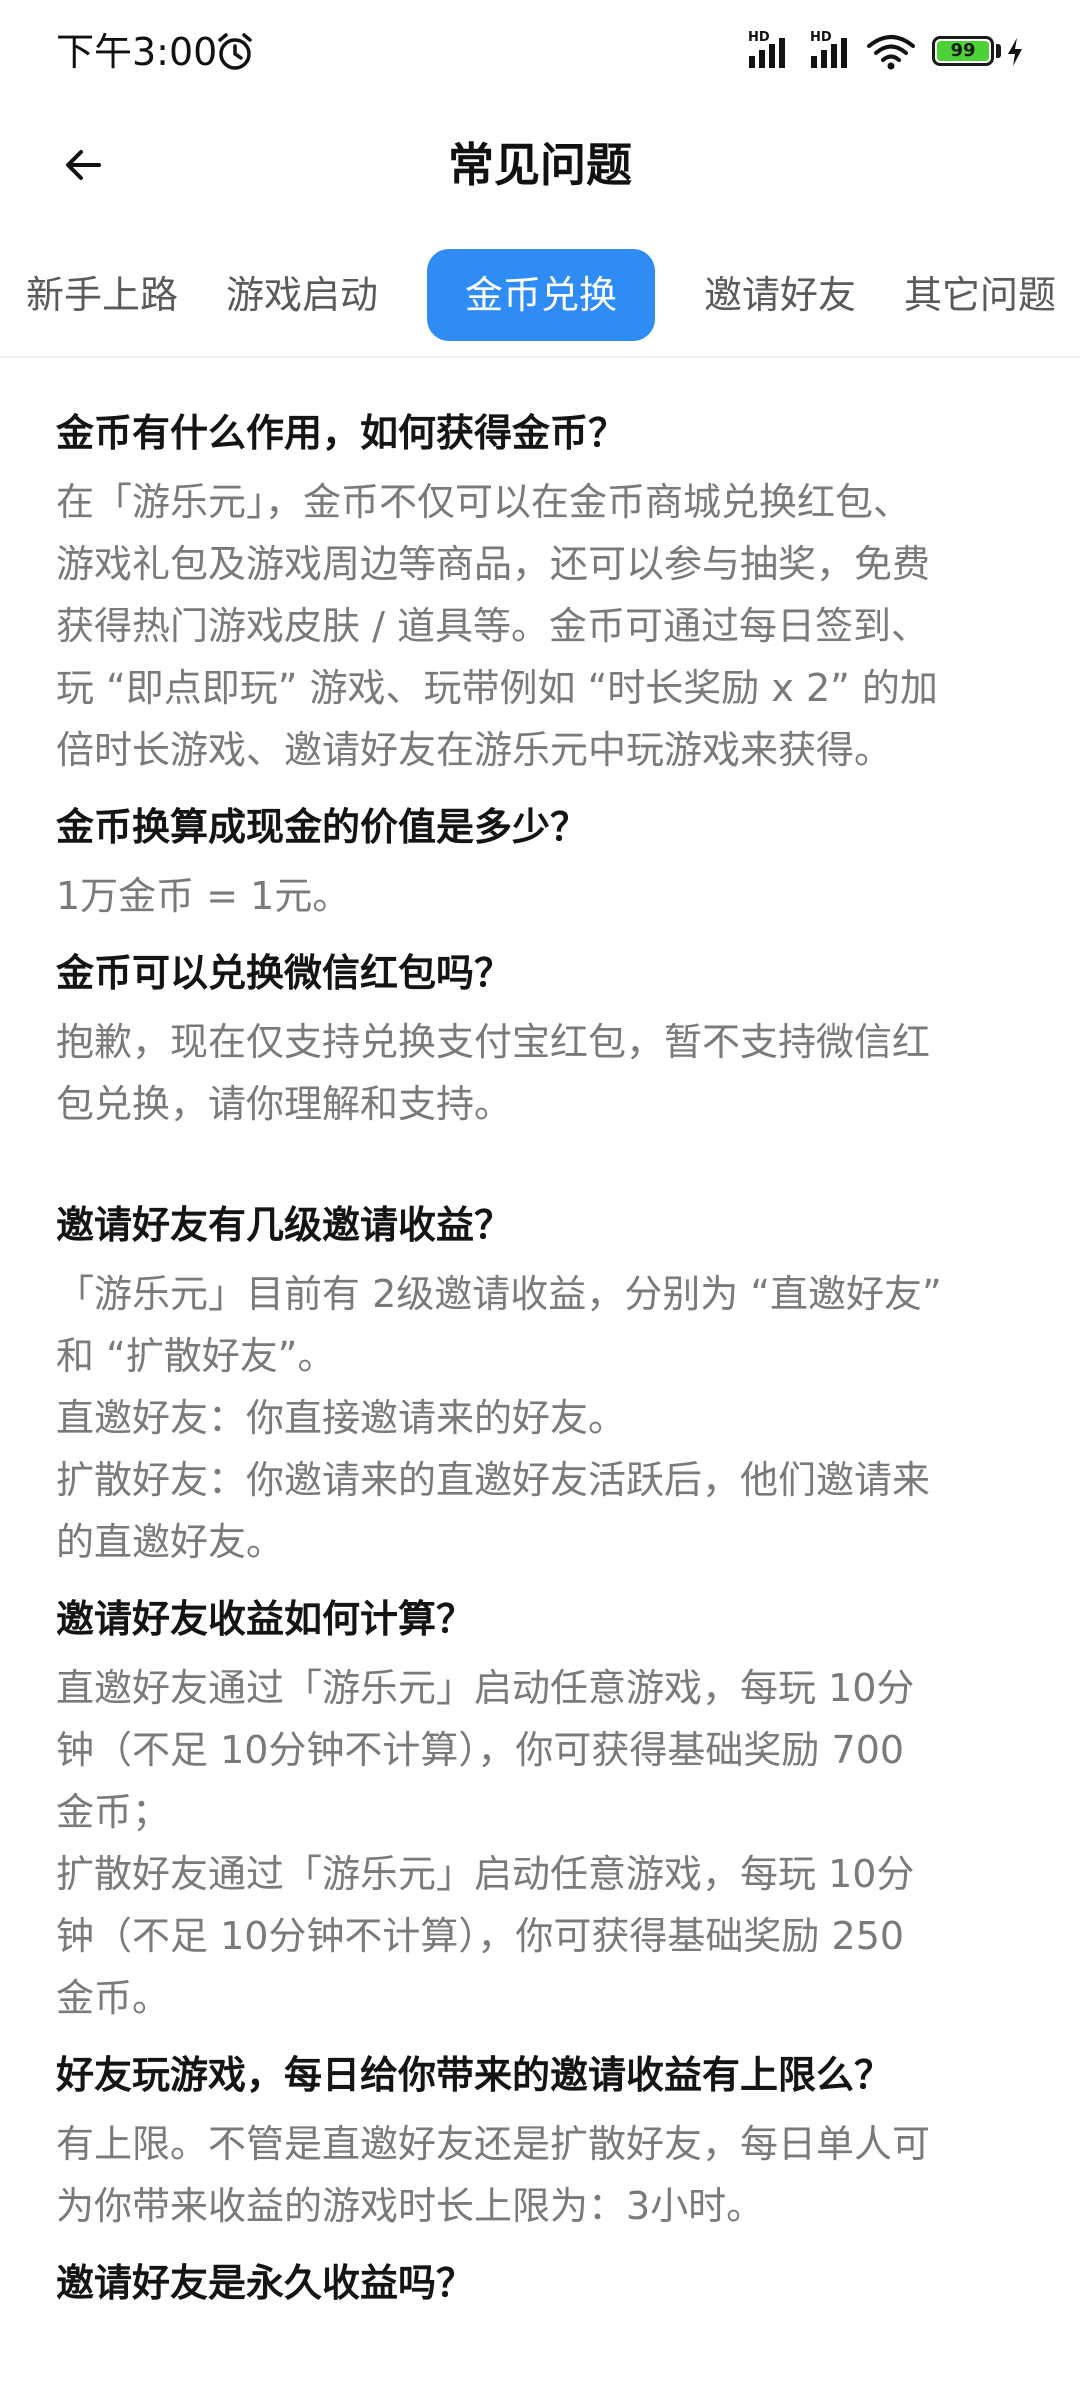 The height and width of the screenshot is (2400, 1080). Describe the element at coordinates (780, 295) in the screenshot. I see `tab-invite-friends: 邀请好友` at that location.